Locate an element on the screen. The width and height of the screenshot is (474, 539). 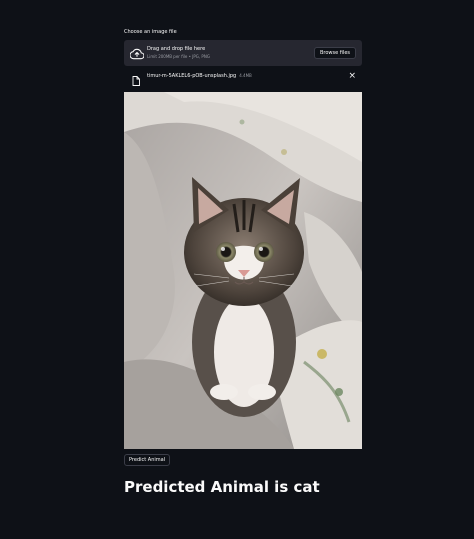
uploader-label: Choose an image file is located at coordinates (150, 32).